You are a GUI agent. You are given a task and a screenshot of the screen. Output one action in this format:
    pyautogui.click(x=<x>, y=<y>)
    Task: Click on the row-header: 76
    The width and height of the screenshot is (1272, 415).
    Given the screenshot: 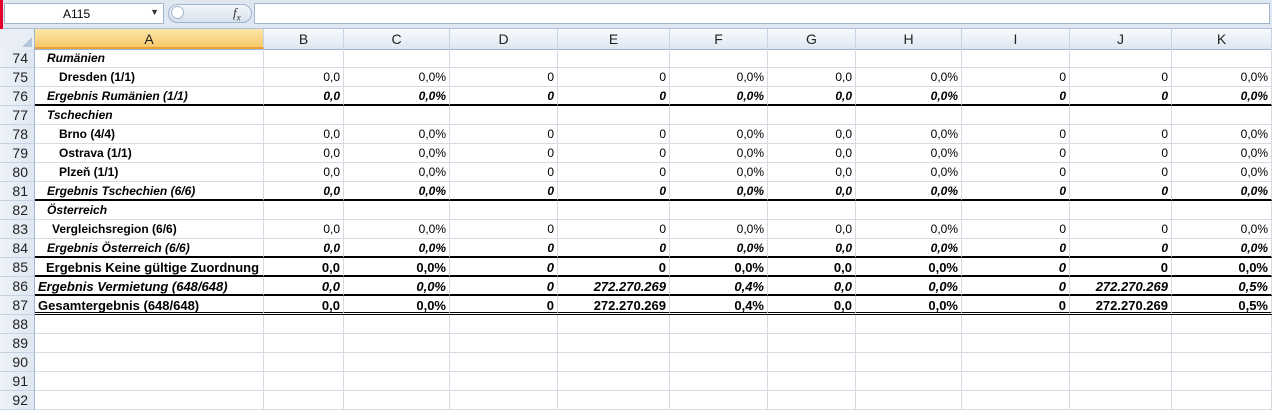 What is the action you would take?
    pyautogui.click(x=17, y=96)
    